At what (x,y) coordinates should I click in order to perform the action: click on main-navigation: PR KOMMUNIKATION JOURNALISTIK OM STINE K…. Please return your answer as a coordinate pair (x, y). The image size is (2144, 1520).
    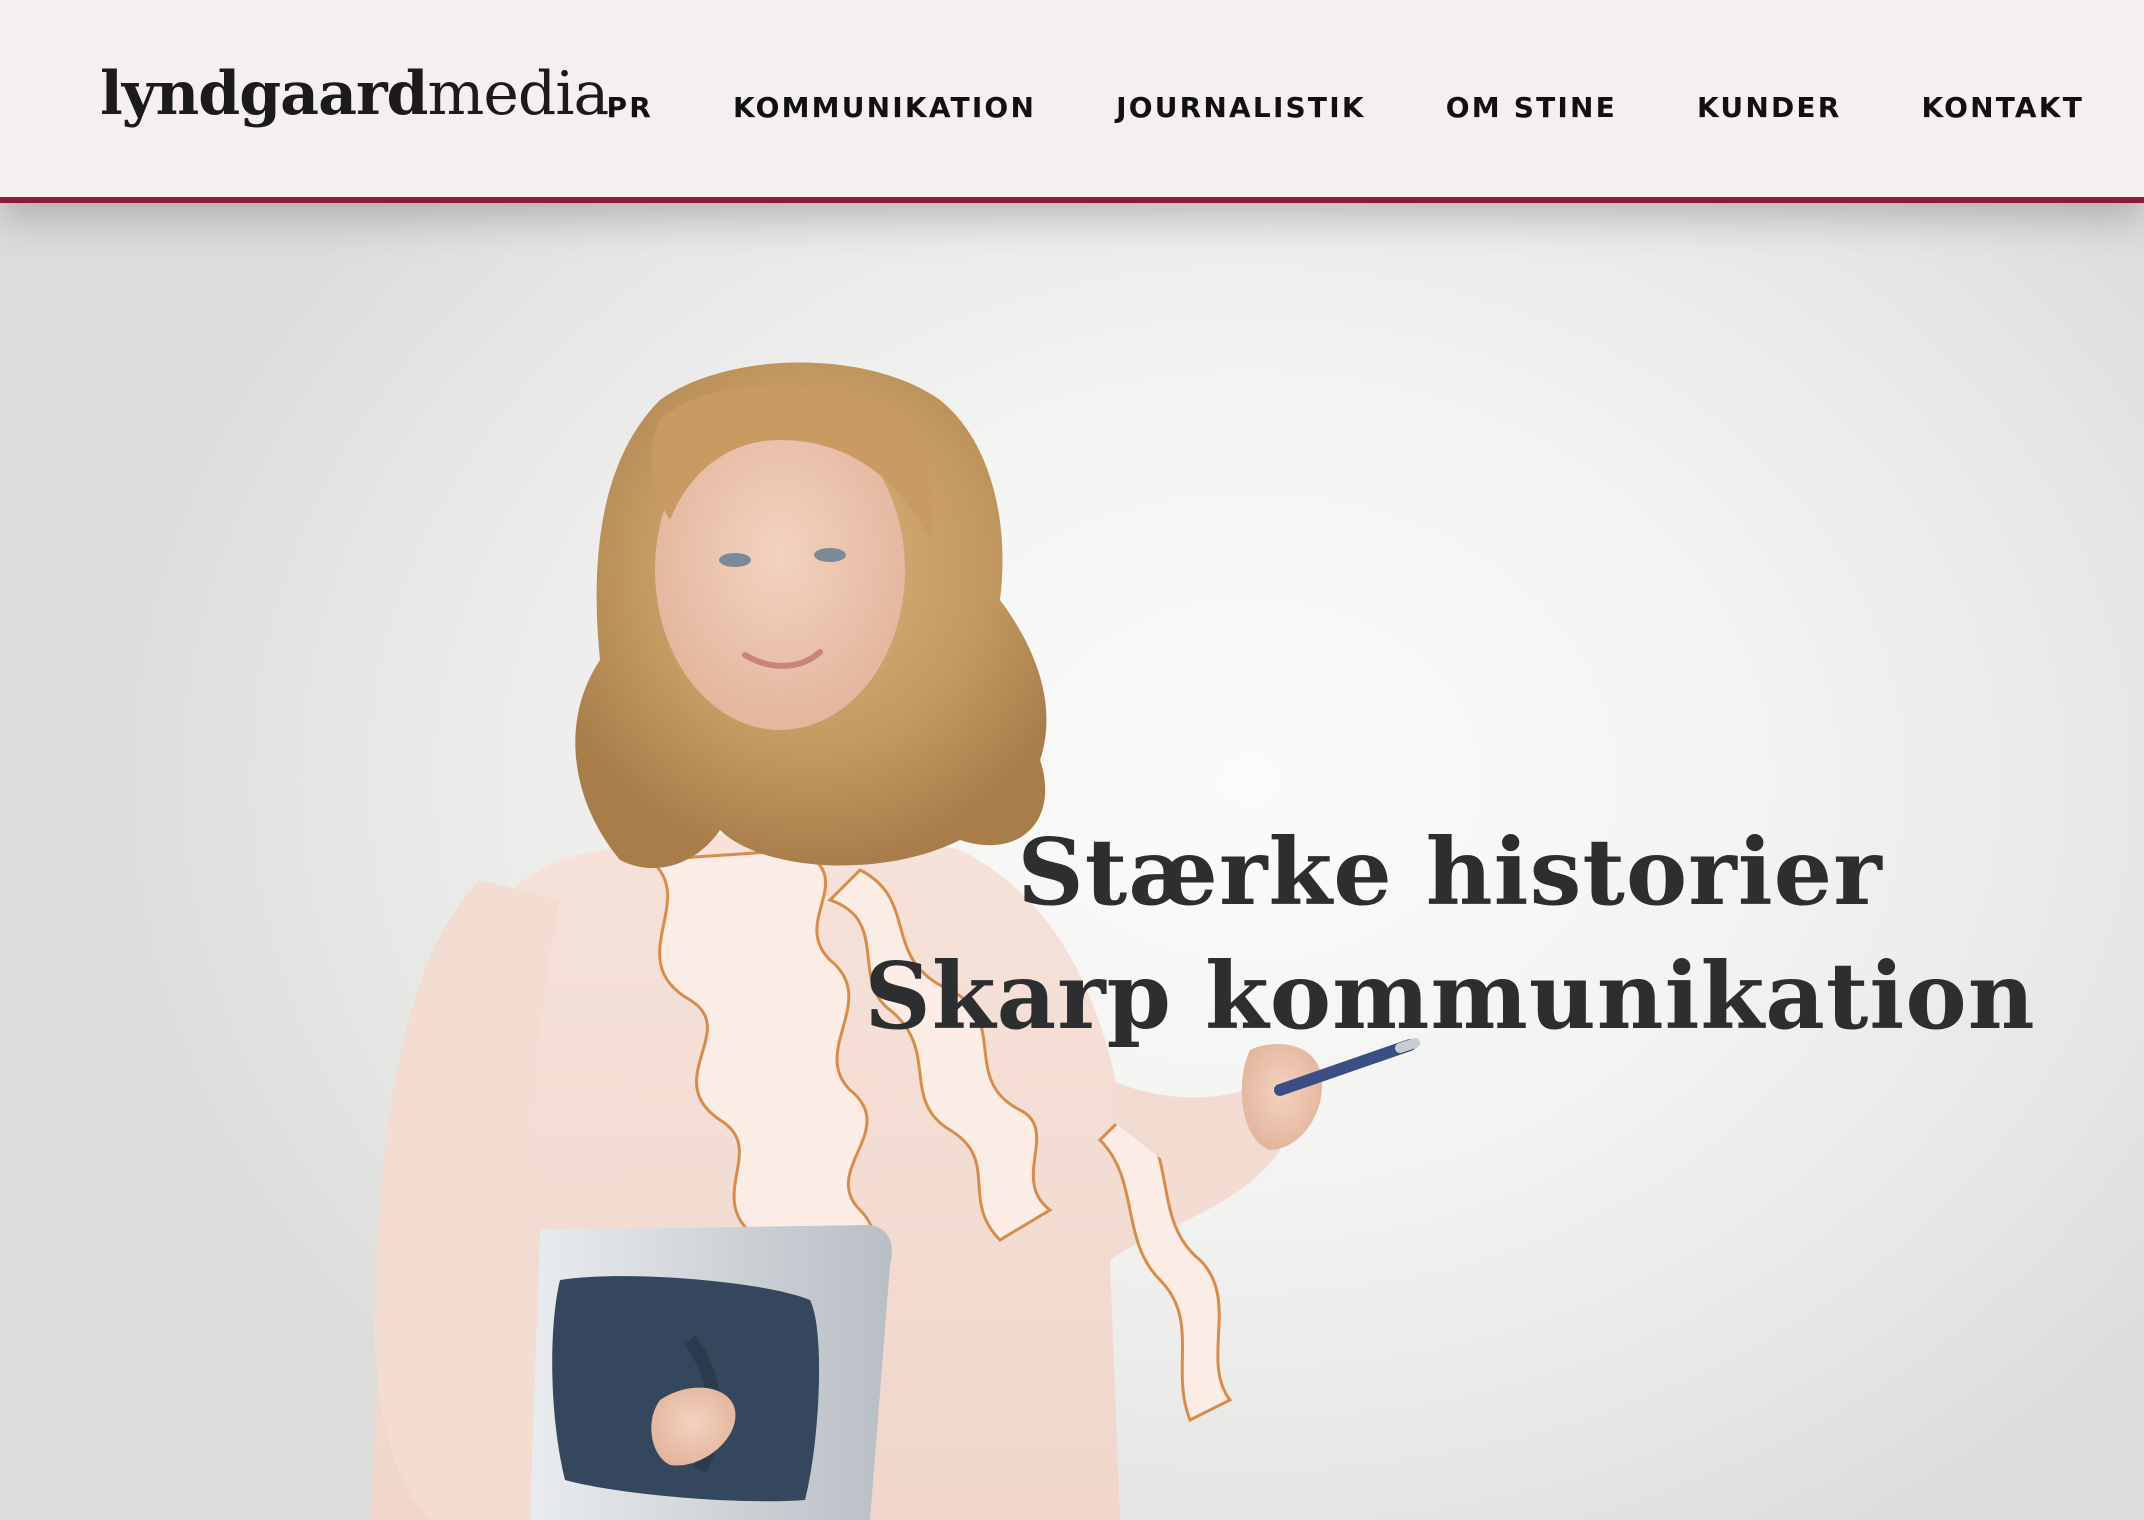
    Looking at the image, I should click on (1305, 108).